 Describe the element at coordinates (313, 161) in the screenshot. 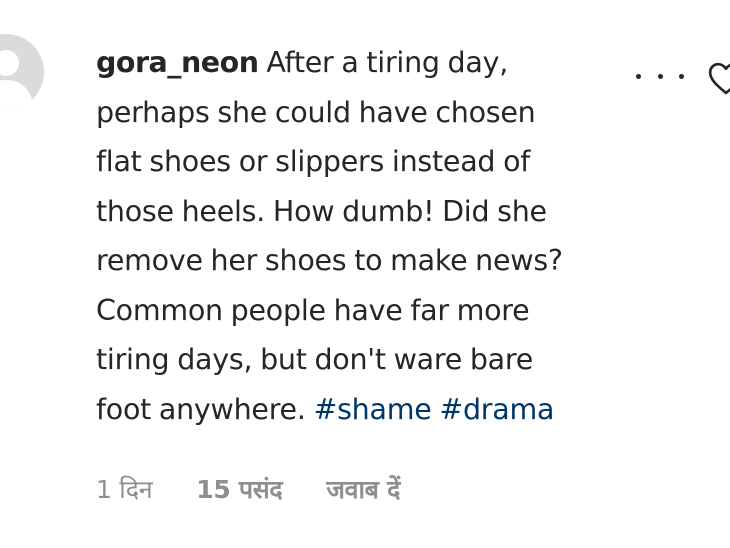

I see `comment-line: flat shoes or slippers instead of` at that location.